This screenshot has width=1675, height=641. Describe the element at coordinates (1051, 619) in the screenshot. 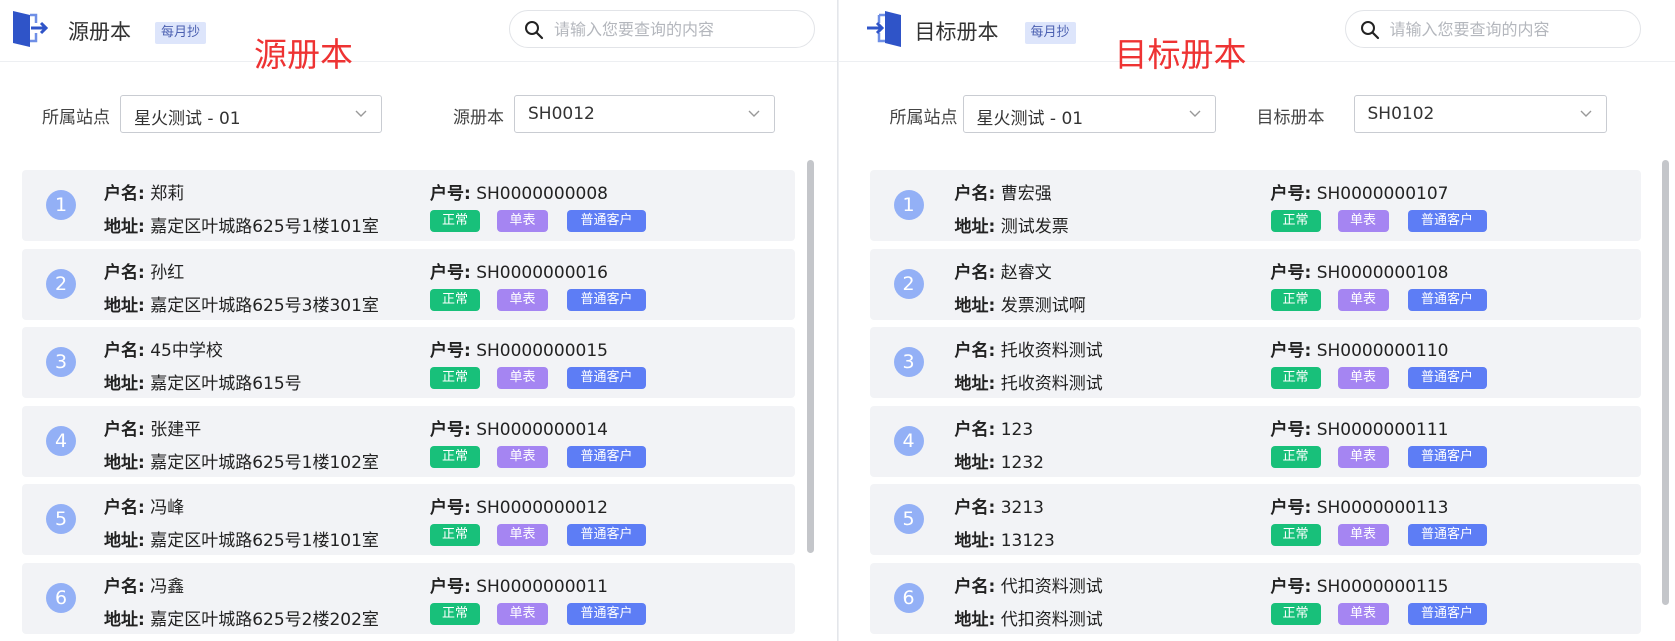

I see `addr-value: 代扣资料测试` at that location.